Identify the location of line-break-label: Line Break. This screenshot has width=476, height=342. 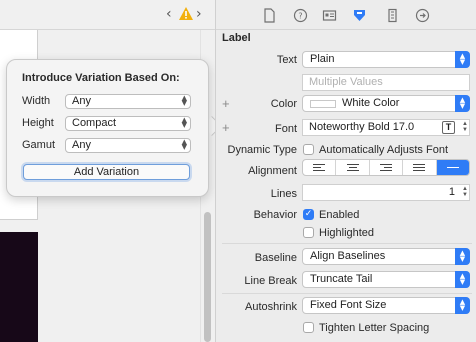
(270, 281).